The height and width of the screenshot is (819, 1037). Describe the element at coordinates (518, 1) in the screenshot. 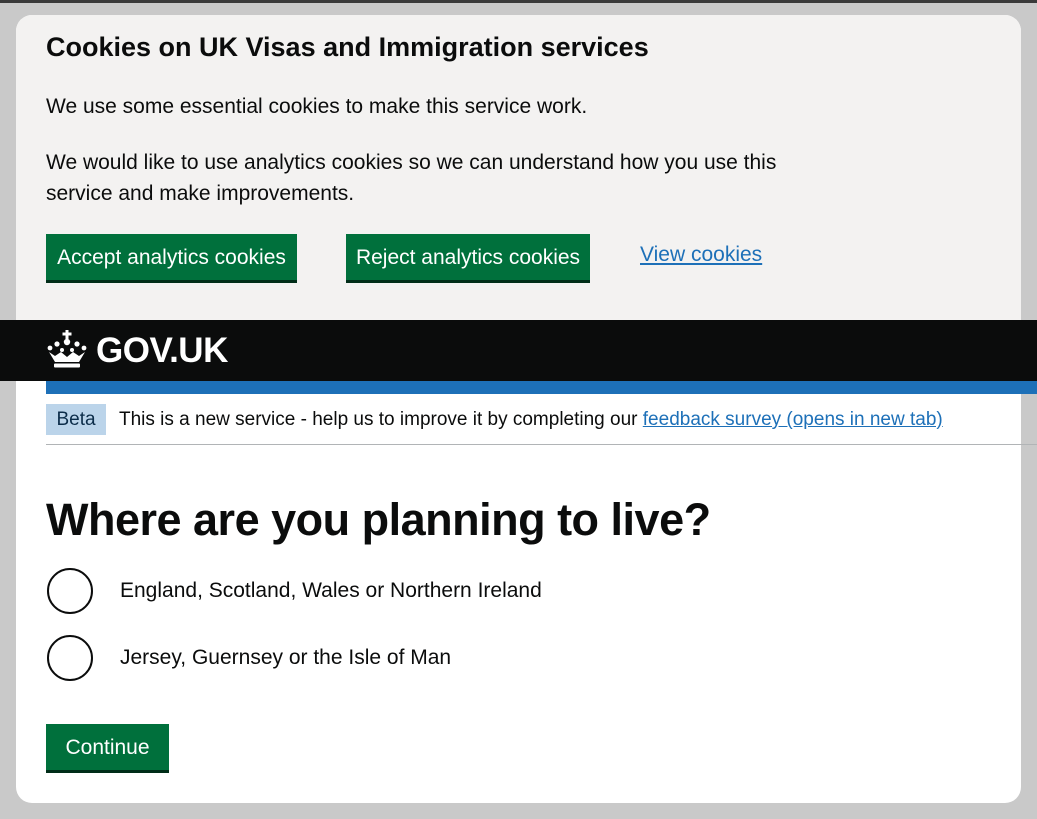

I see `top-border` at that location.